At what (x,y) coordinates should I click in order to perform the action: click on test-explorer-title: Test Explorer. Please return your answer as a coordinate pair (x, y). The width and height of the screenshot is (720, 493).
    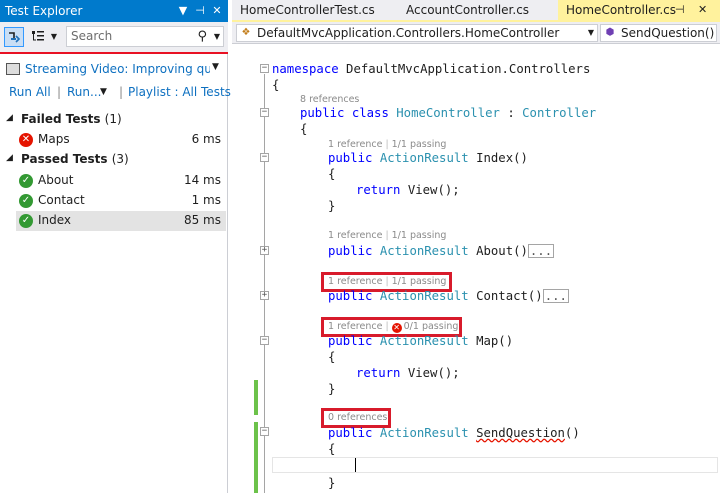
    Looking at the image, I should click on (44, 11).